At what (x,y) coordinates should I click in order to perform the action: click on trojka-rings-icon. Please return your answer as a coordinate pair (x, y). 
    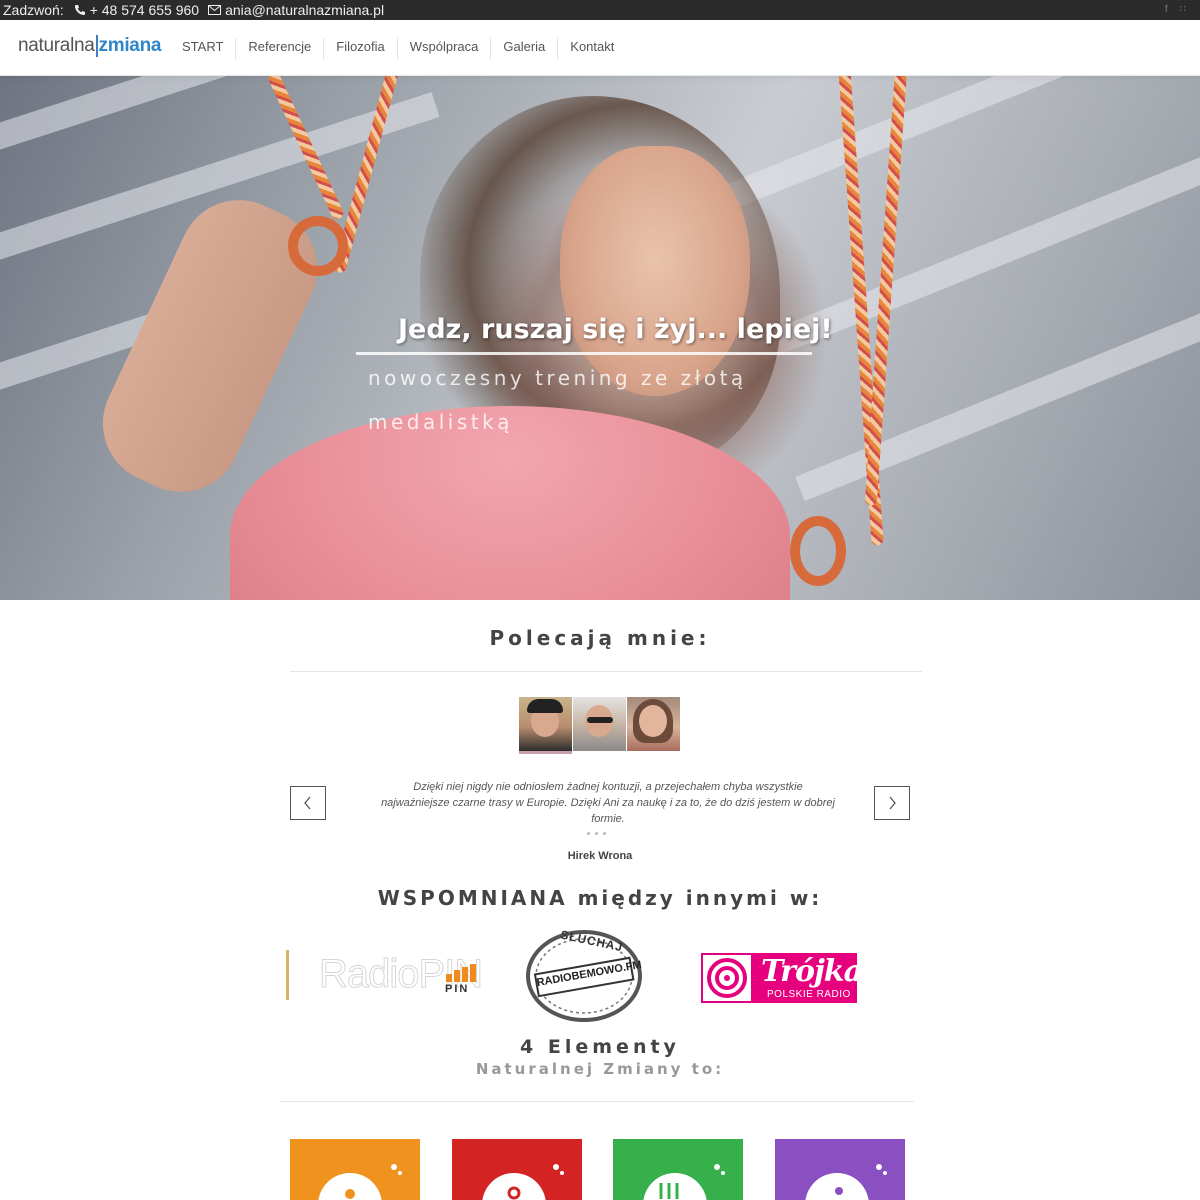
    Looking at the image, I should click on (727, 978).